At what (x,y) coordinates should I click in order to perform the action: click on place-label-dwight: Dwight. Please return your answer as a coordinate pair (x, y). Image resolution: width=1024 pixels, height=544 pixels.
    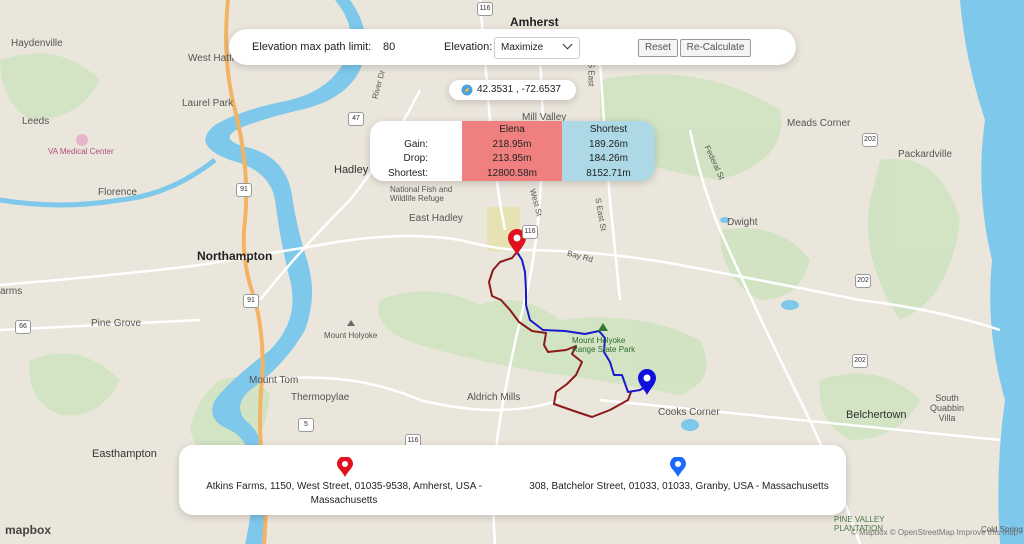
    Looking at the image, I should click on (742, 222).